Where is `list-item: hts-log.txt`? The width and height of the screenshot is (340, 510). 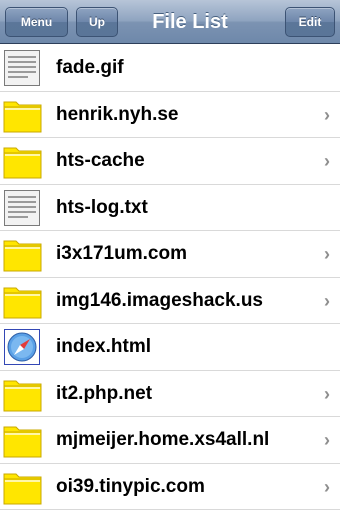
list-item: hts-log.txt is located at coordinates (170, 207).